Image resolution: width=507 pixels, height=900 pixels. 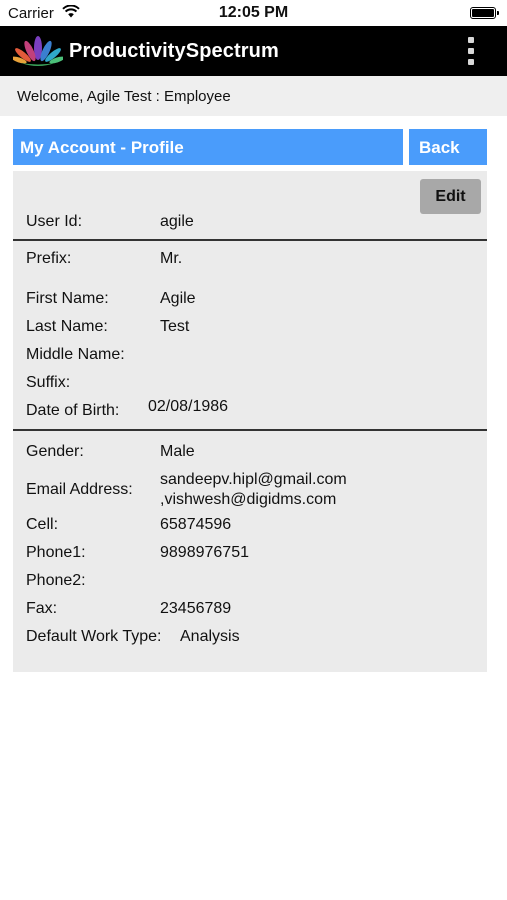 I want to click on page-title: My Account - Profile, so click(x=102, y=147).